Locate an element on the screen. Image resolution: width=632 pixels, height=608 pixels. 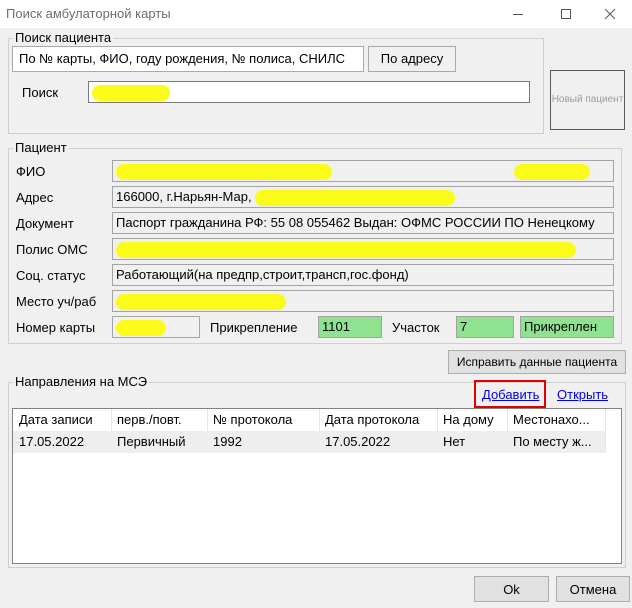
minimize-icon is located at coordinates (518, 14).